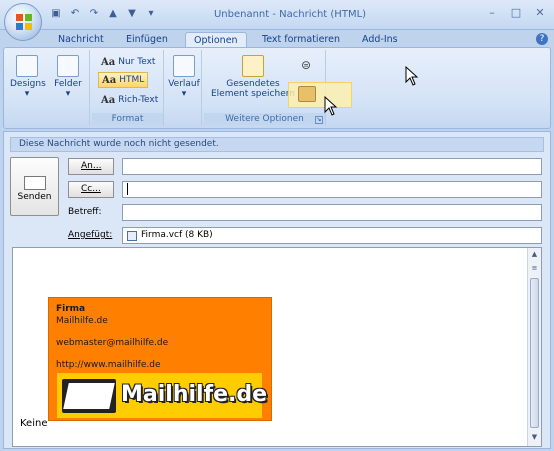 The height and width of the screenshot is (451, 554). I want to click on customize-qat-icon: ▾, so click(151, 14).